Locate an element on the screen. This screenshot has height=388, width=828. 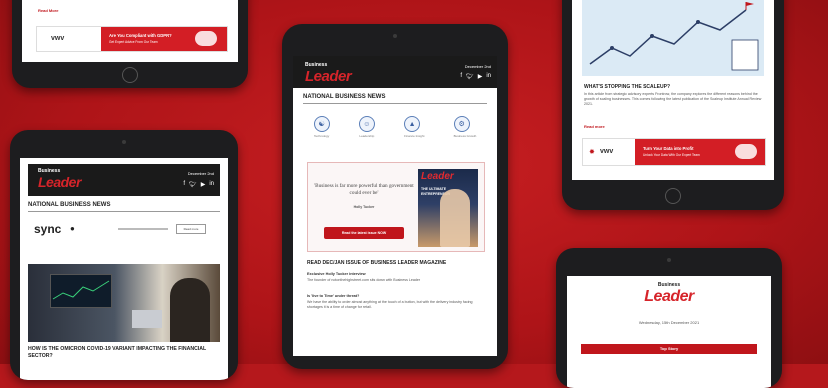
person-silhouette is located at coordinates (190, 310).